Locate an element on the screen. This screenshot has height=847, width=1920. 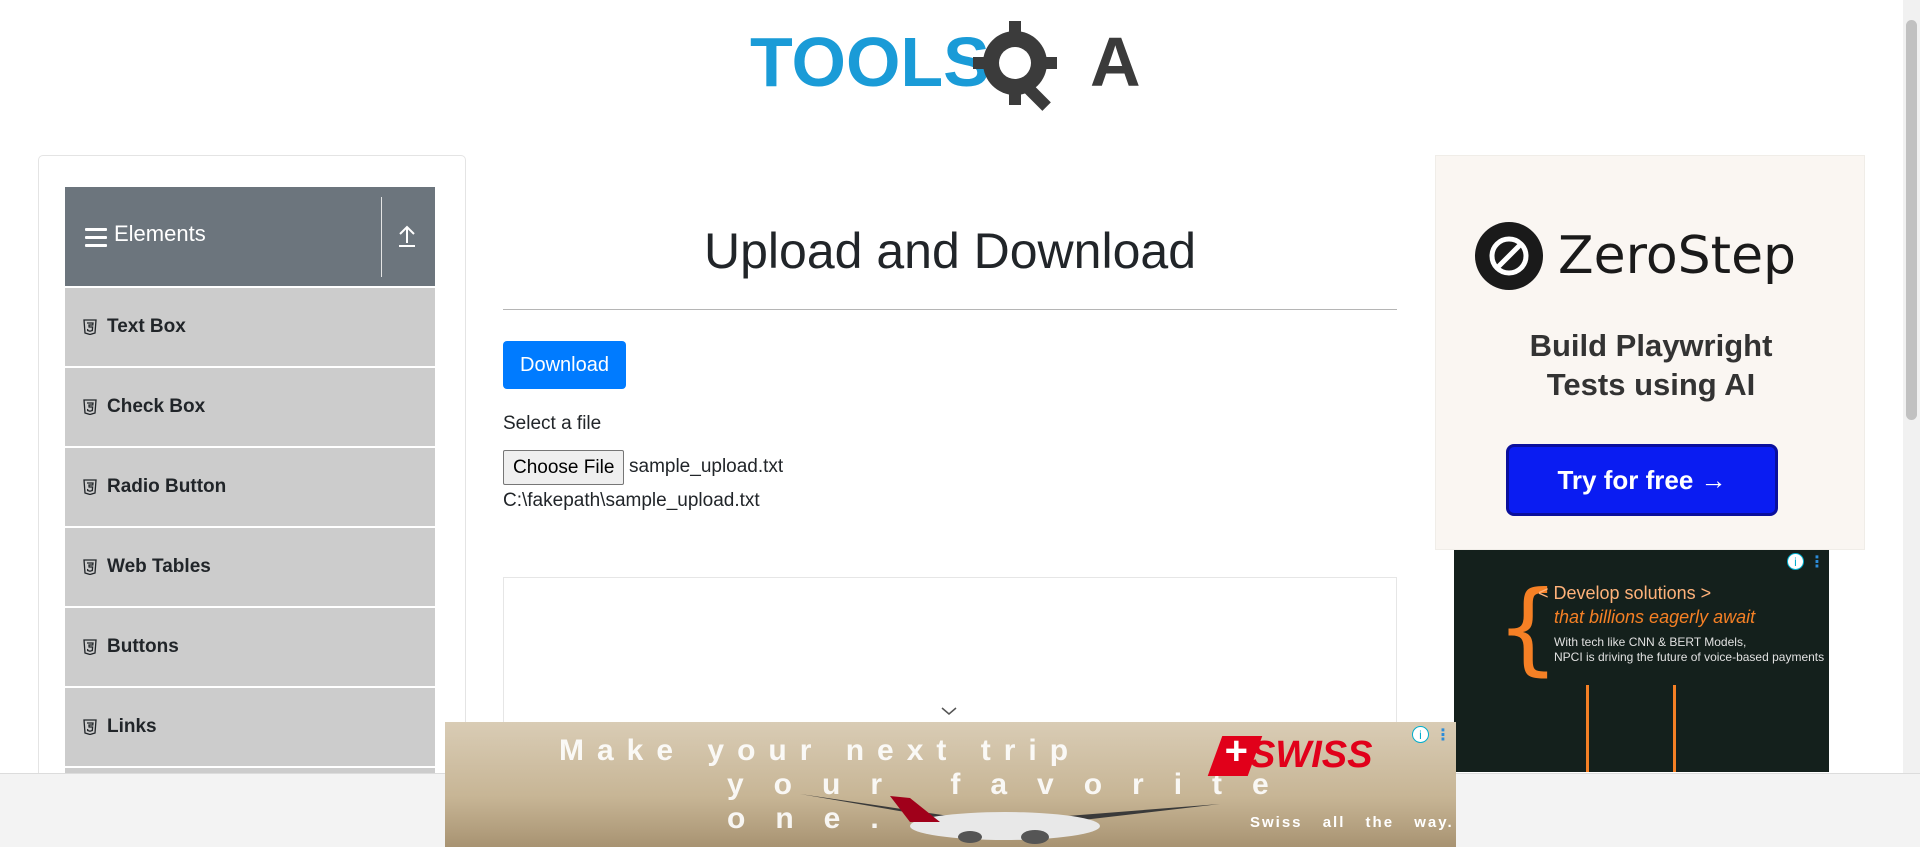
sidebar-item-web-tables: Web Tables is located at coordinates (250, 567).